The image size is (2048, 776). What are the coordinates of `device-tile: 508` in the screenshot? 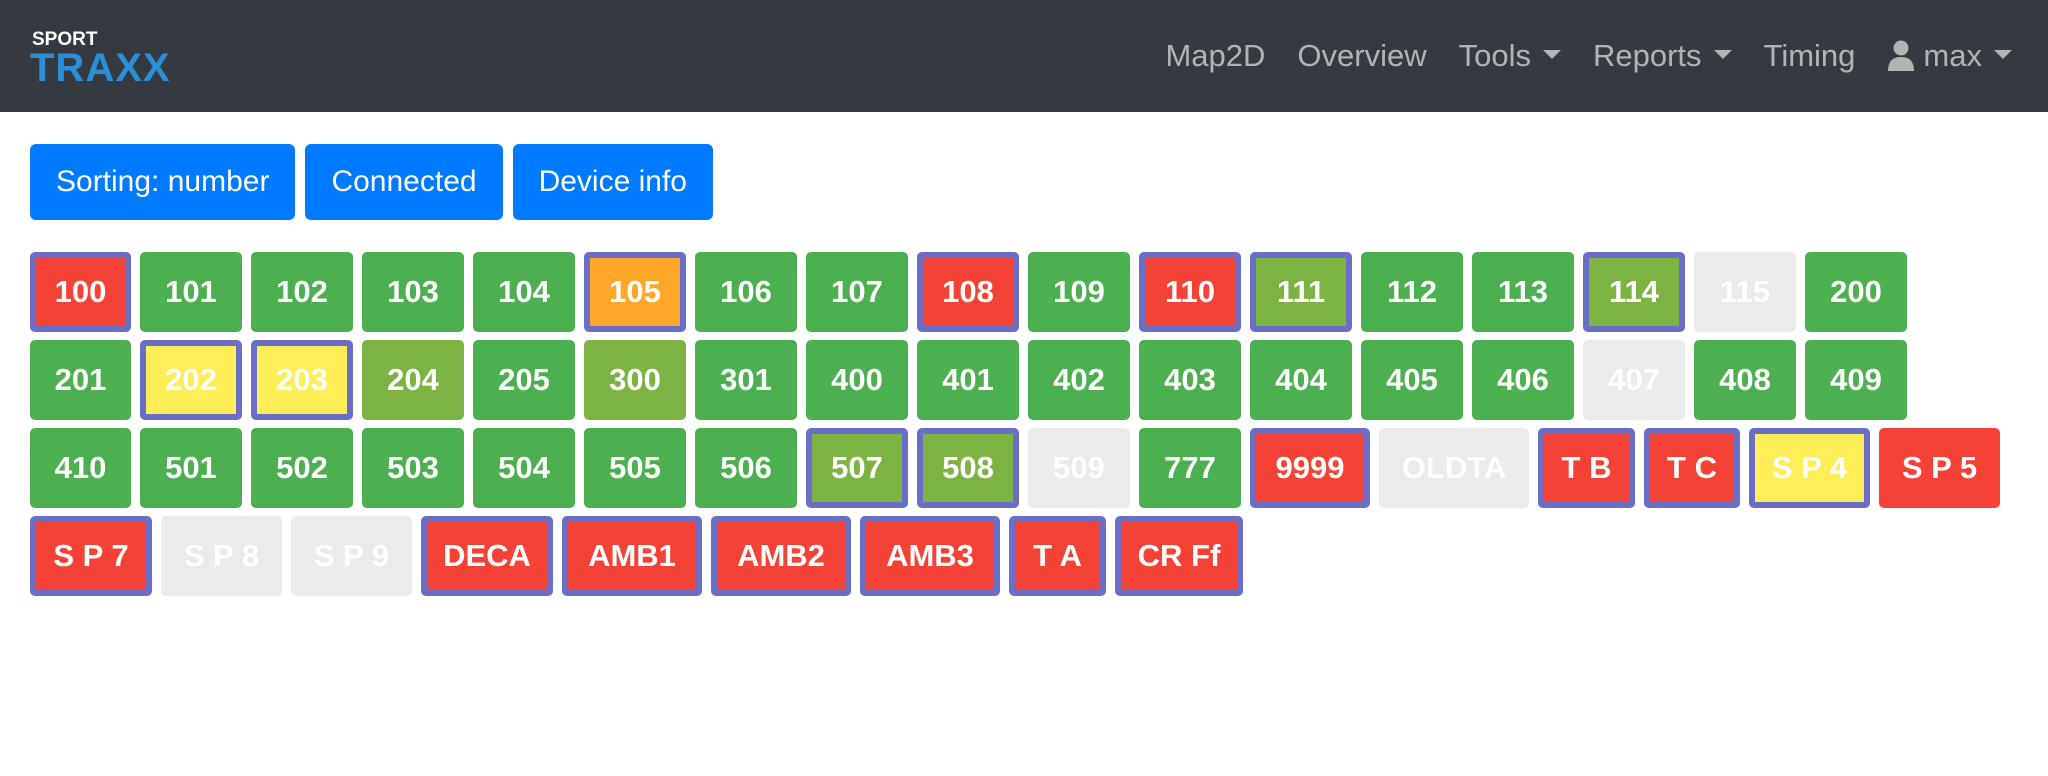 It's located at (968, 468).